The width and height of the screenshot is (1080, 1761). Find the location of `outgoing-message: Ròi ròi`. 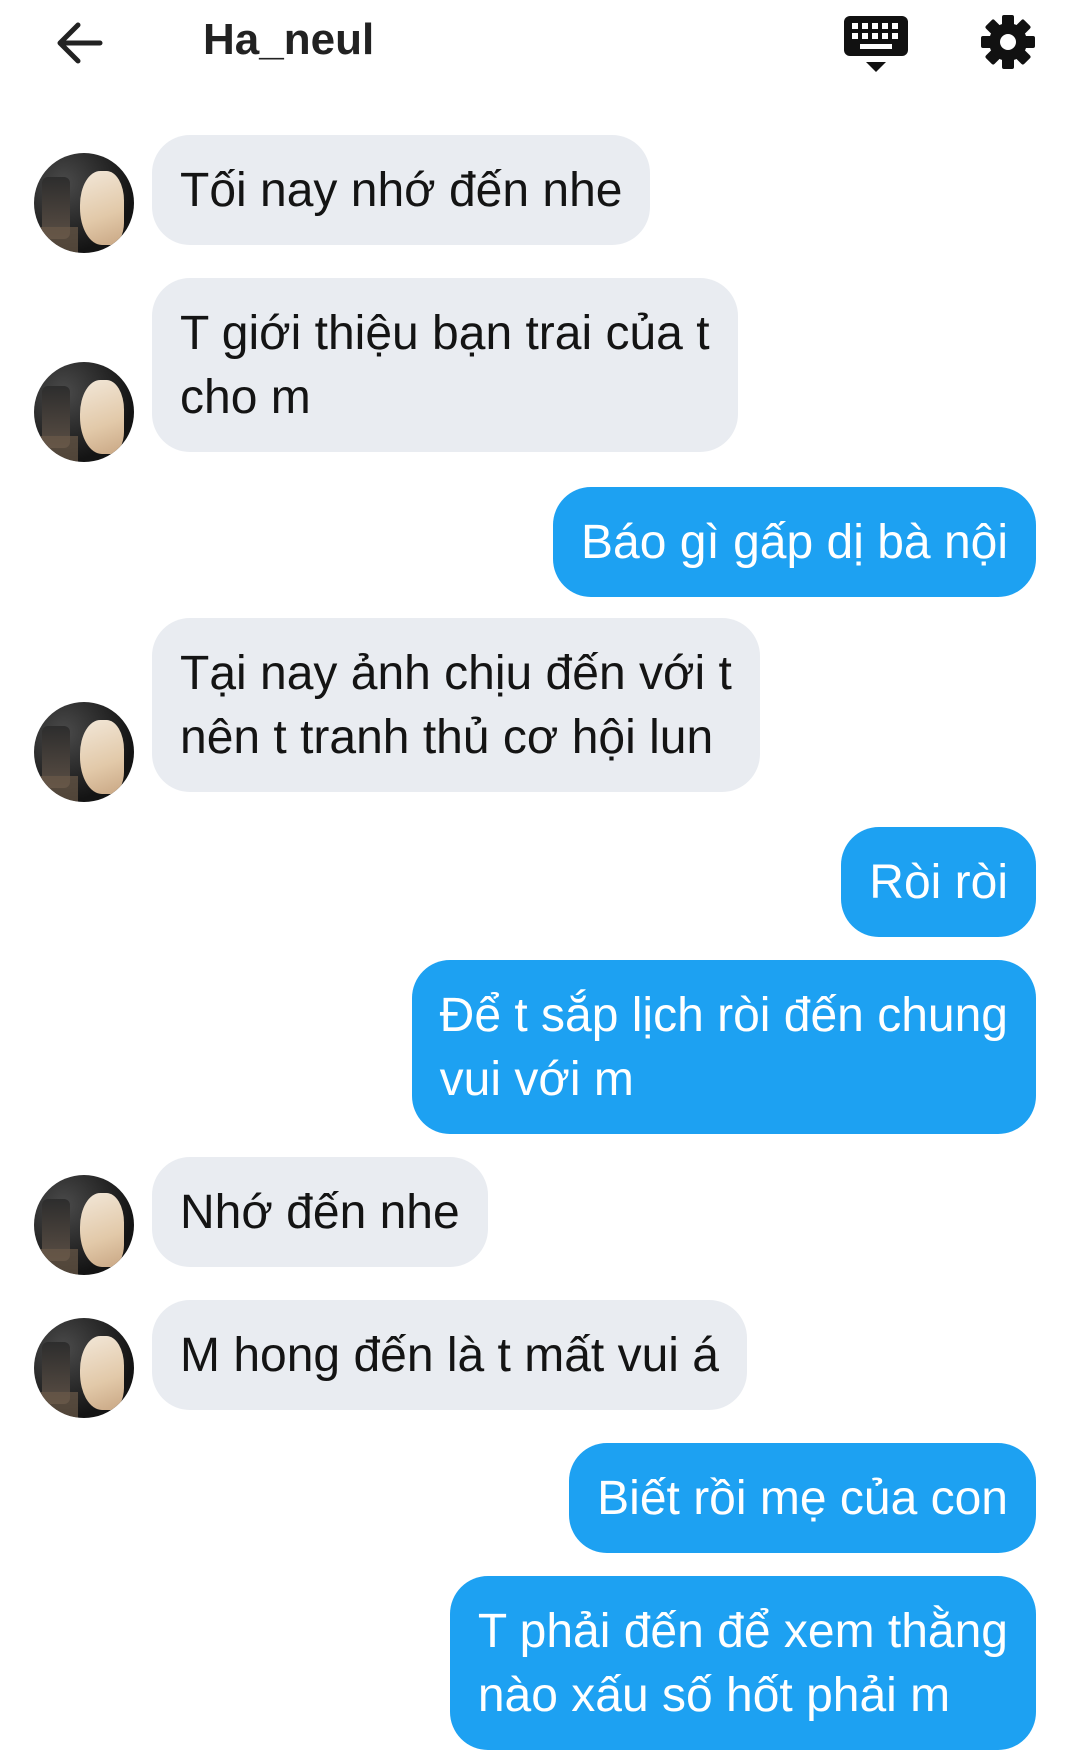

outgoing-message: Ròi ròi is located at coordinates (938, 882).